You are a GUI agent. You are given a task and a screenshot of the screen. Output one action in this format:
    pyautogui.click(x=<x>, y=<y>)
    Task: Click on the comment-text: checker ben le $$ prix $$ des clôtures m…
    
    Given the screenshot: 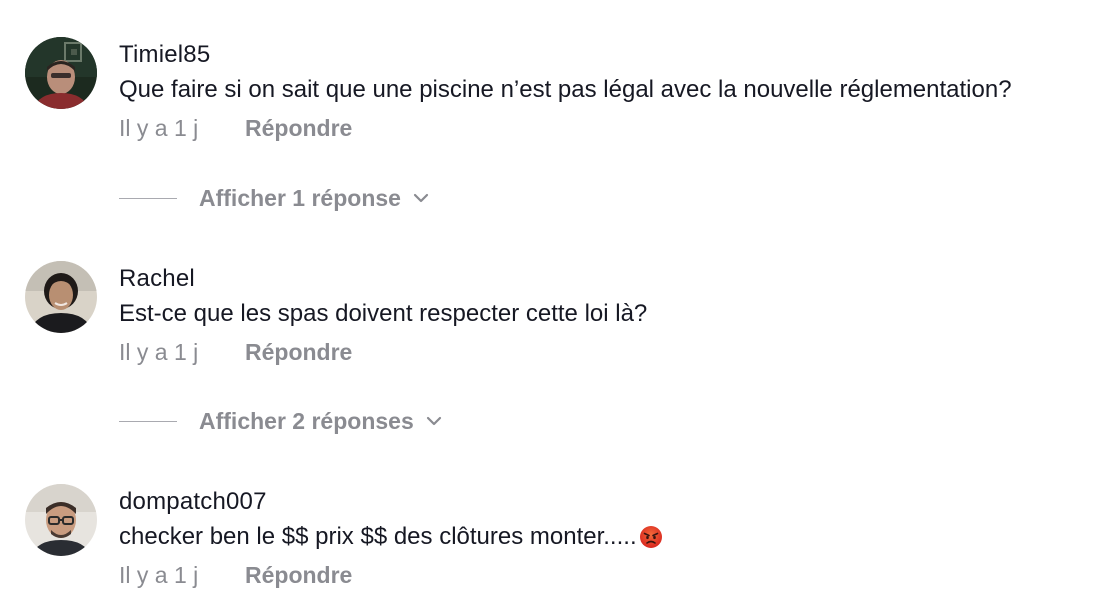 What is the action you would take?
    pyautogui.click(x=391, y=537)
    